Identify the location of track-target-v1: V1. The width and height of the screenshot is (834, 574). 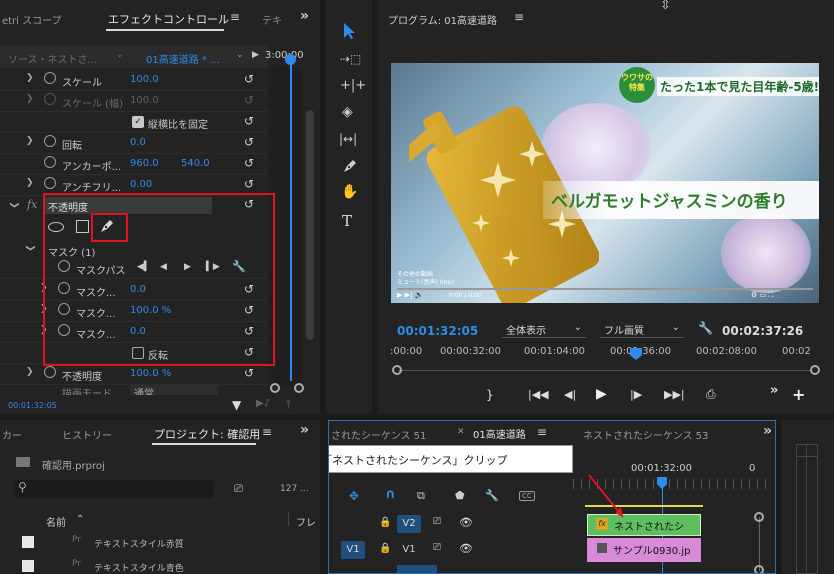
(409, 550).